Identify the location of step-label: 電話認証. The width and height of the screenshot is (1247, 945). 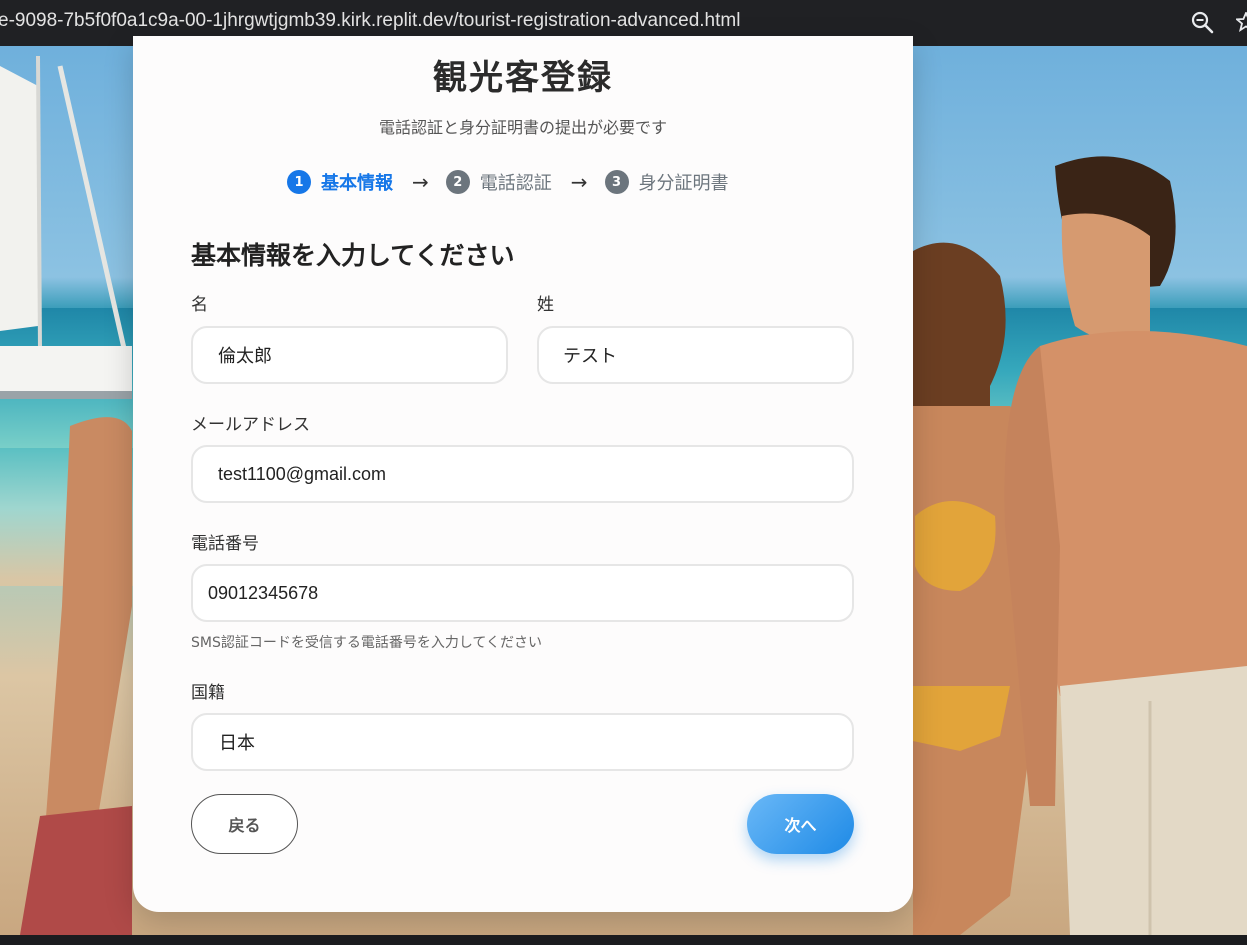
(515, 183).